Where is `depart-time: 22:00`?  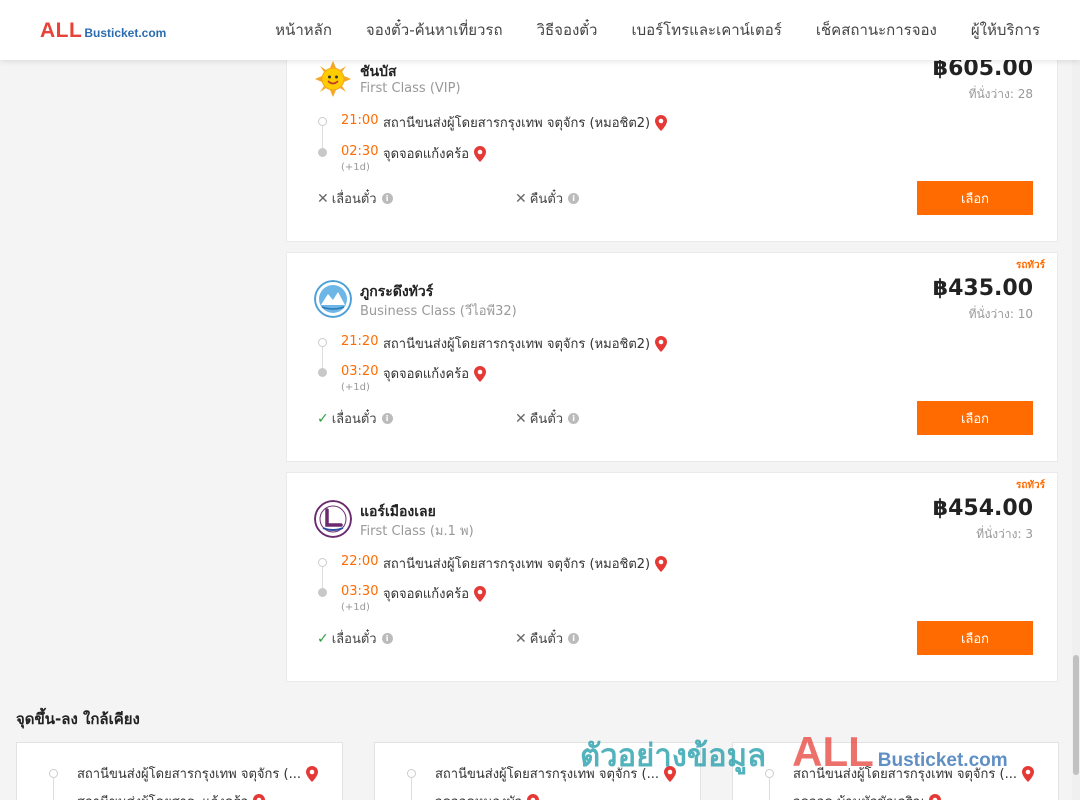
depart-time: 22:00 is located at coordinates (360, 561).